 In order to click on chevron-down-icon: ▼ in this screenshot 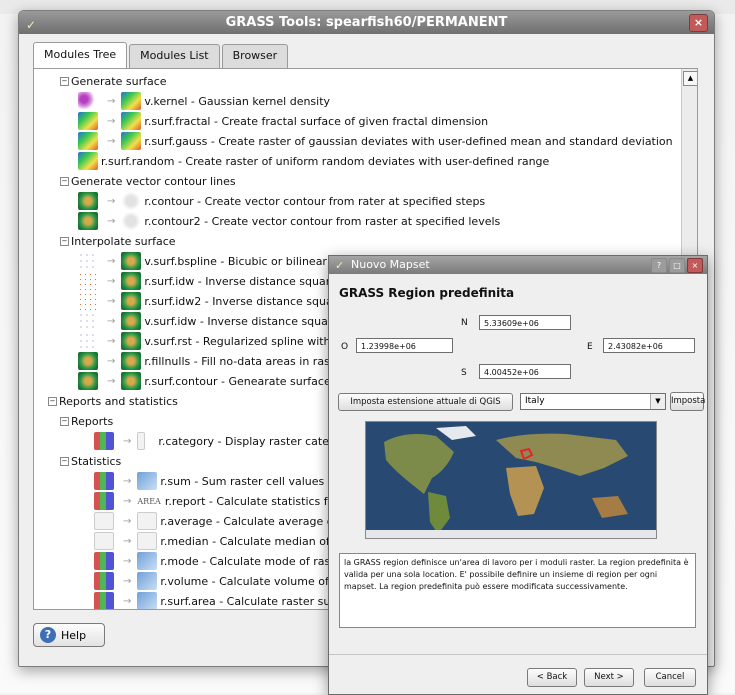, I will do `click(657, 401)`.